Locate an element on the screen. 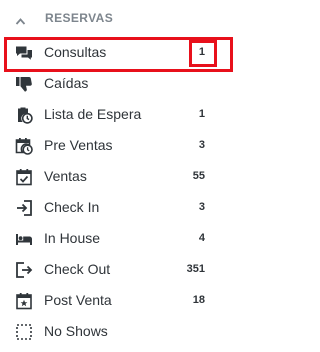  menu-item-count: 351 is located at coordinates (195, 269).